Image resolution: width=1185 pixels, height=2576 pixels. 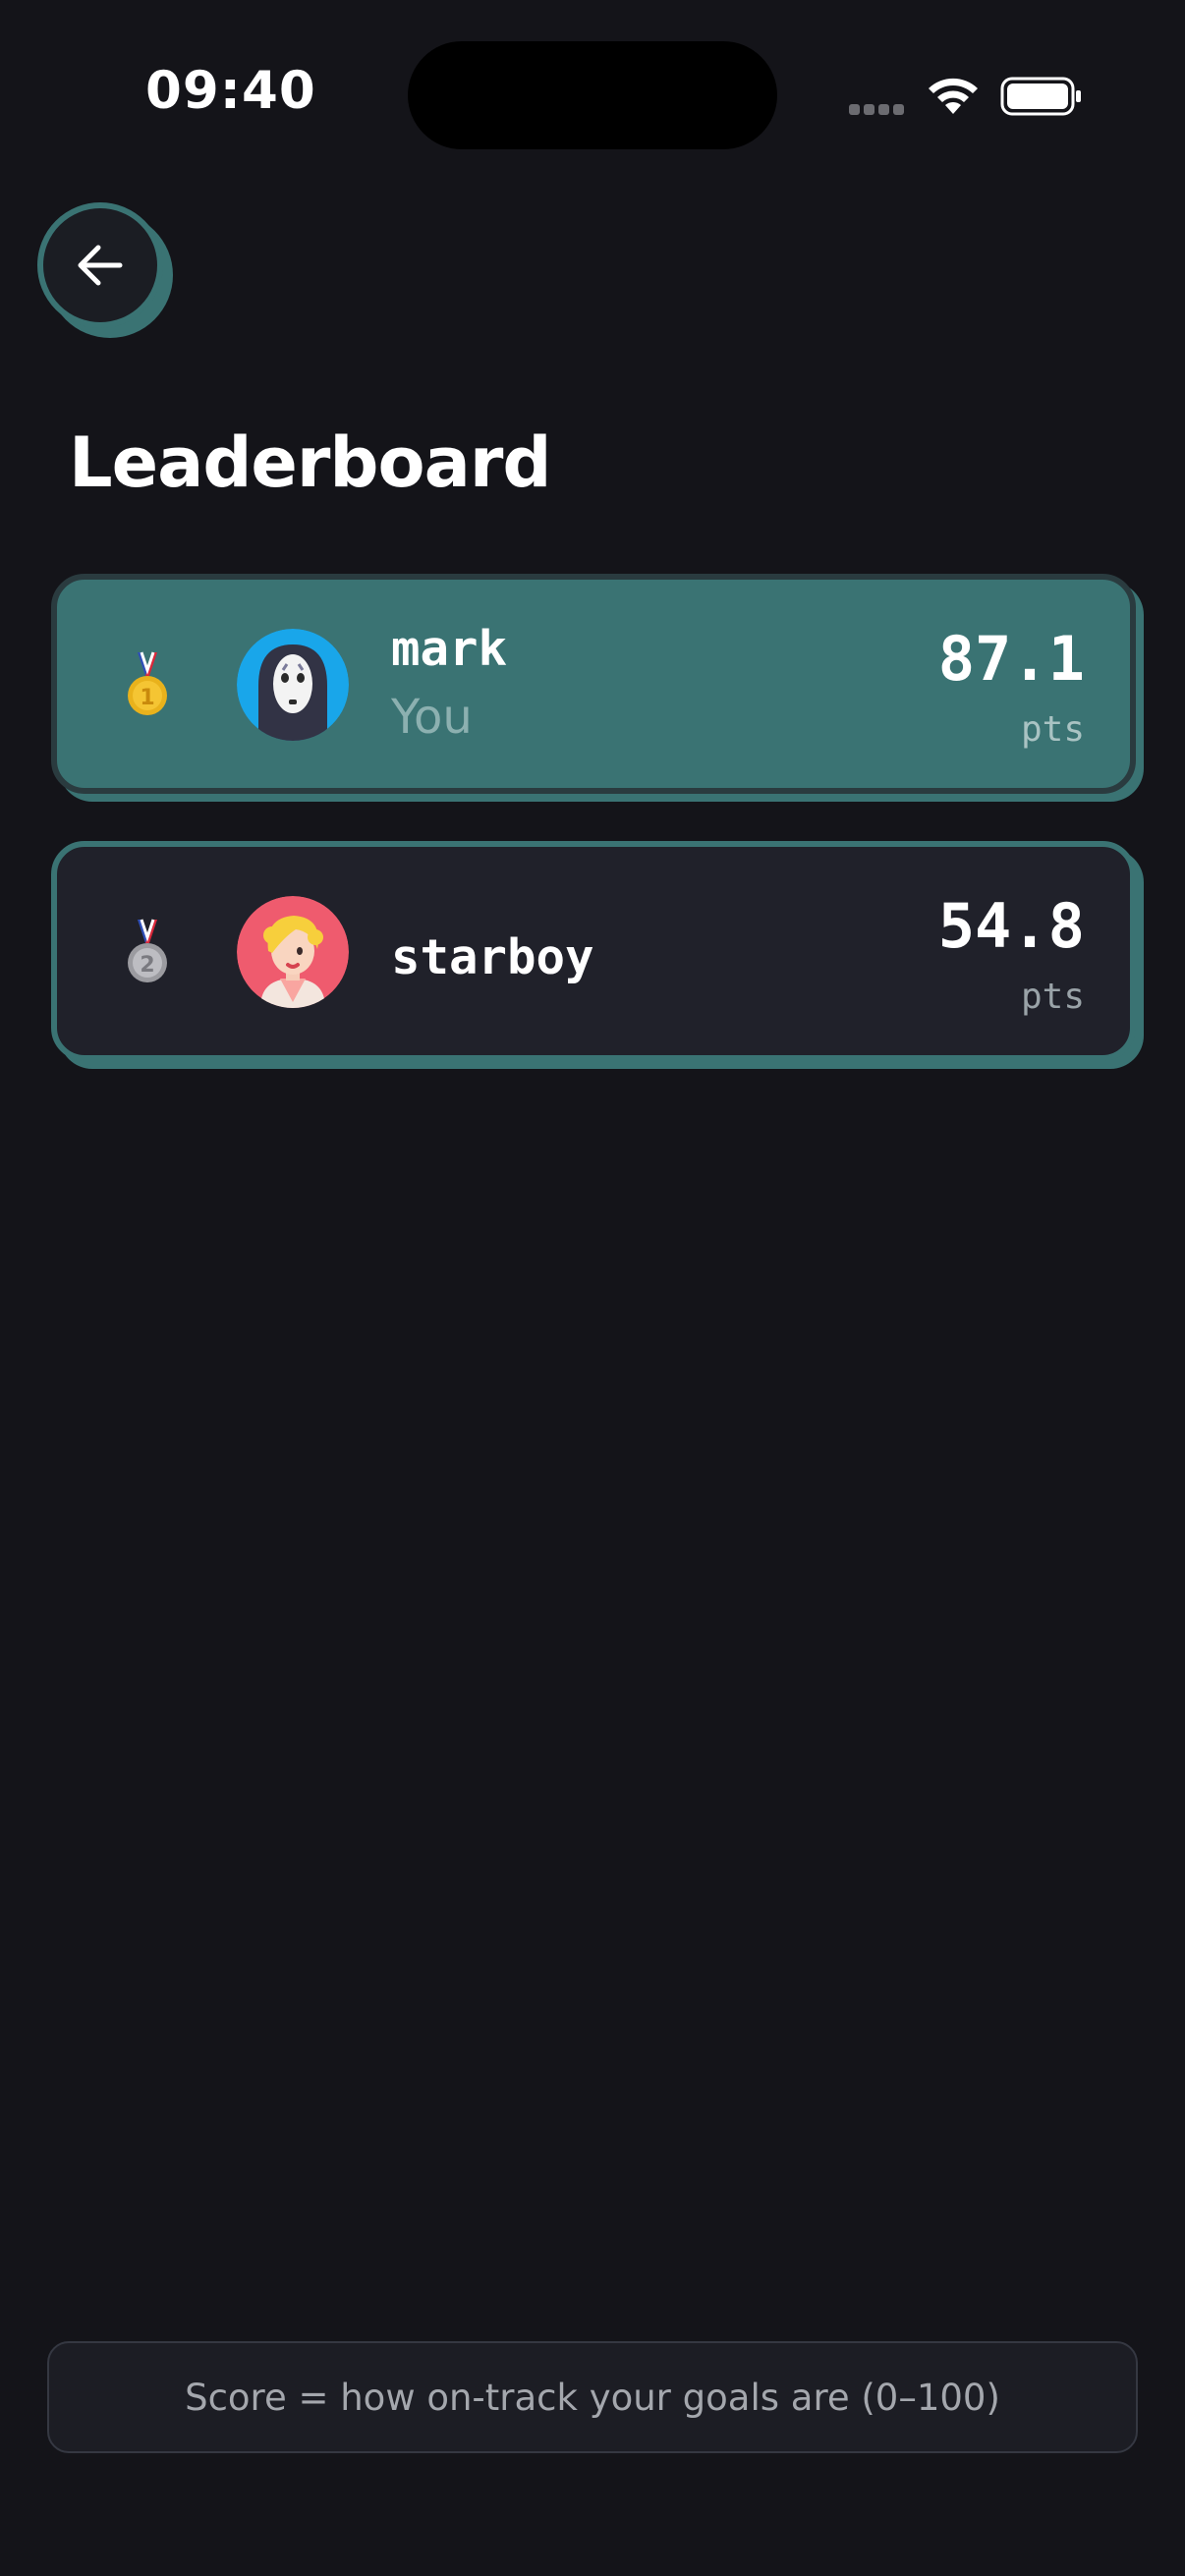 I want to click on player-name: starboy, so click(x=493, y=957).